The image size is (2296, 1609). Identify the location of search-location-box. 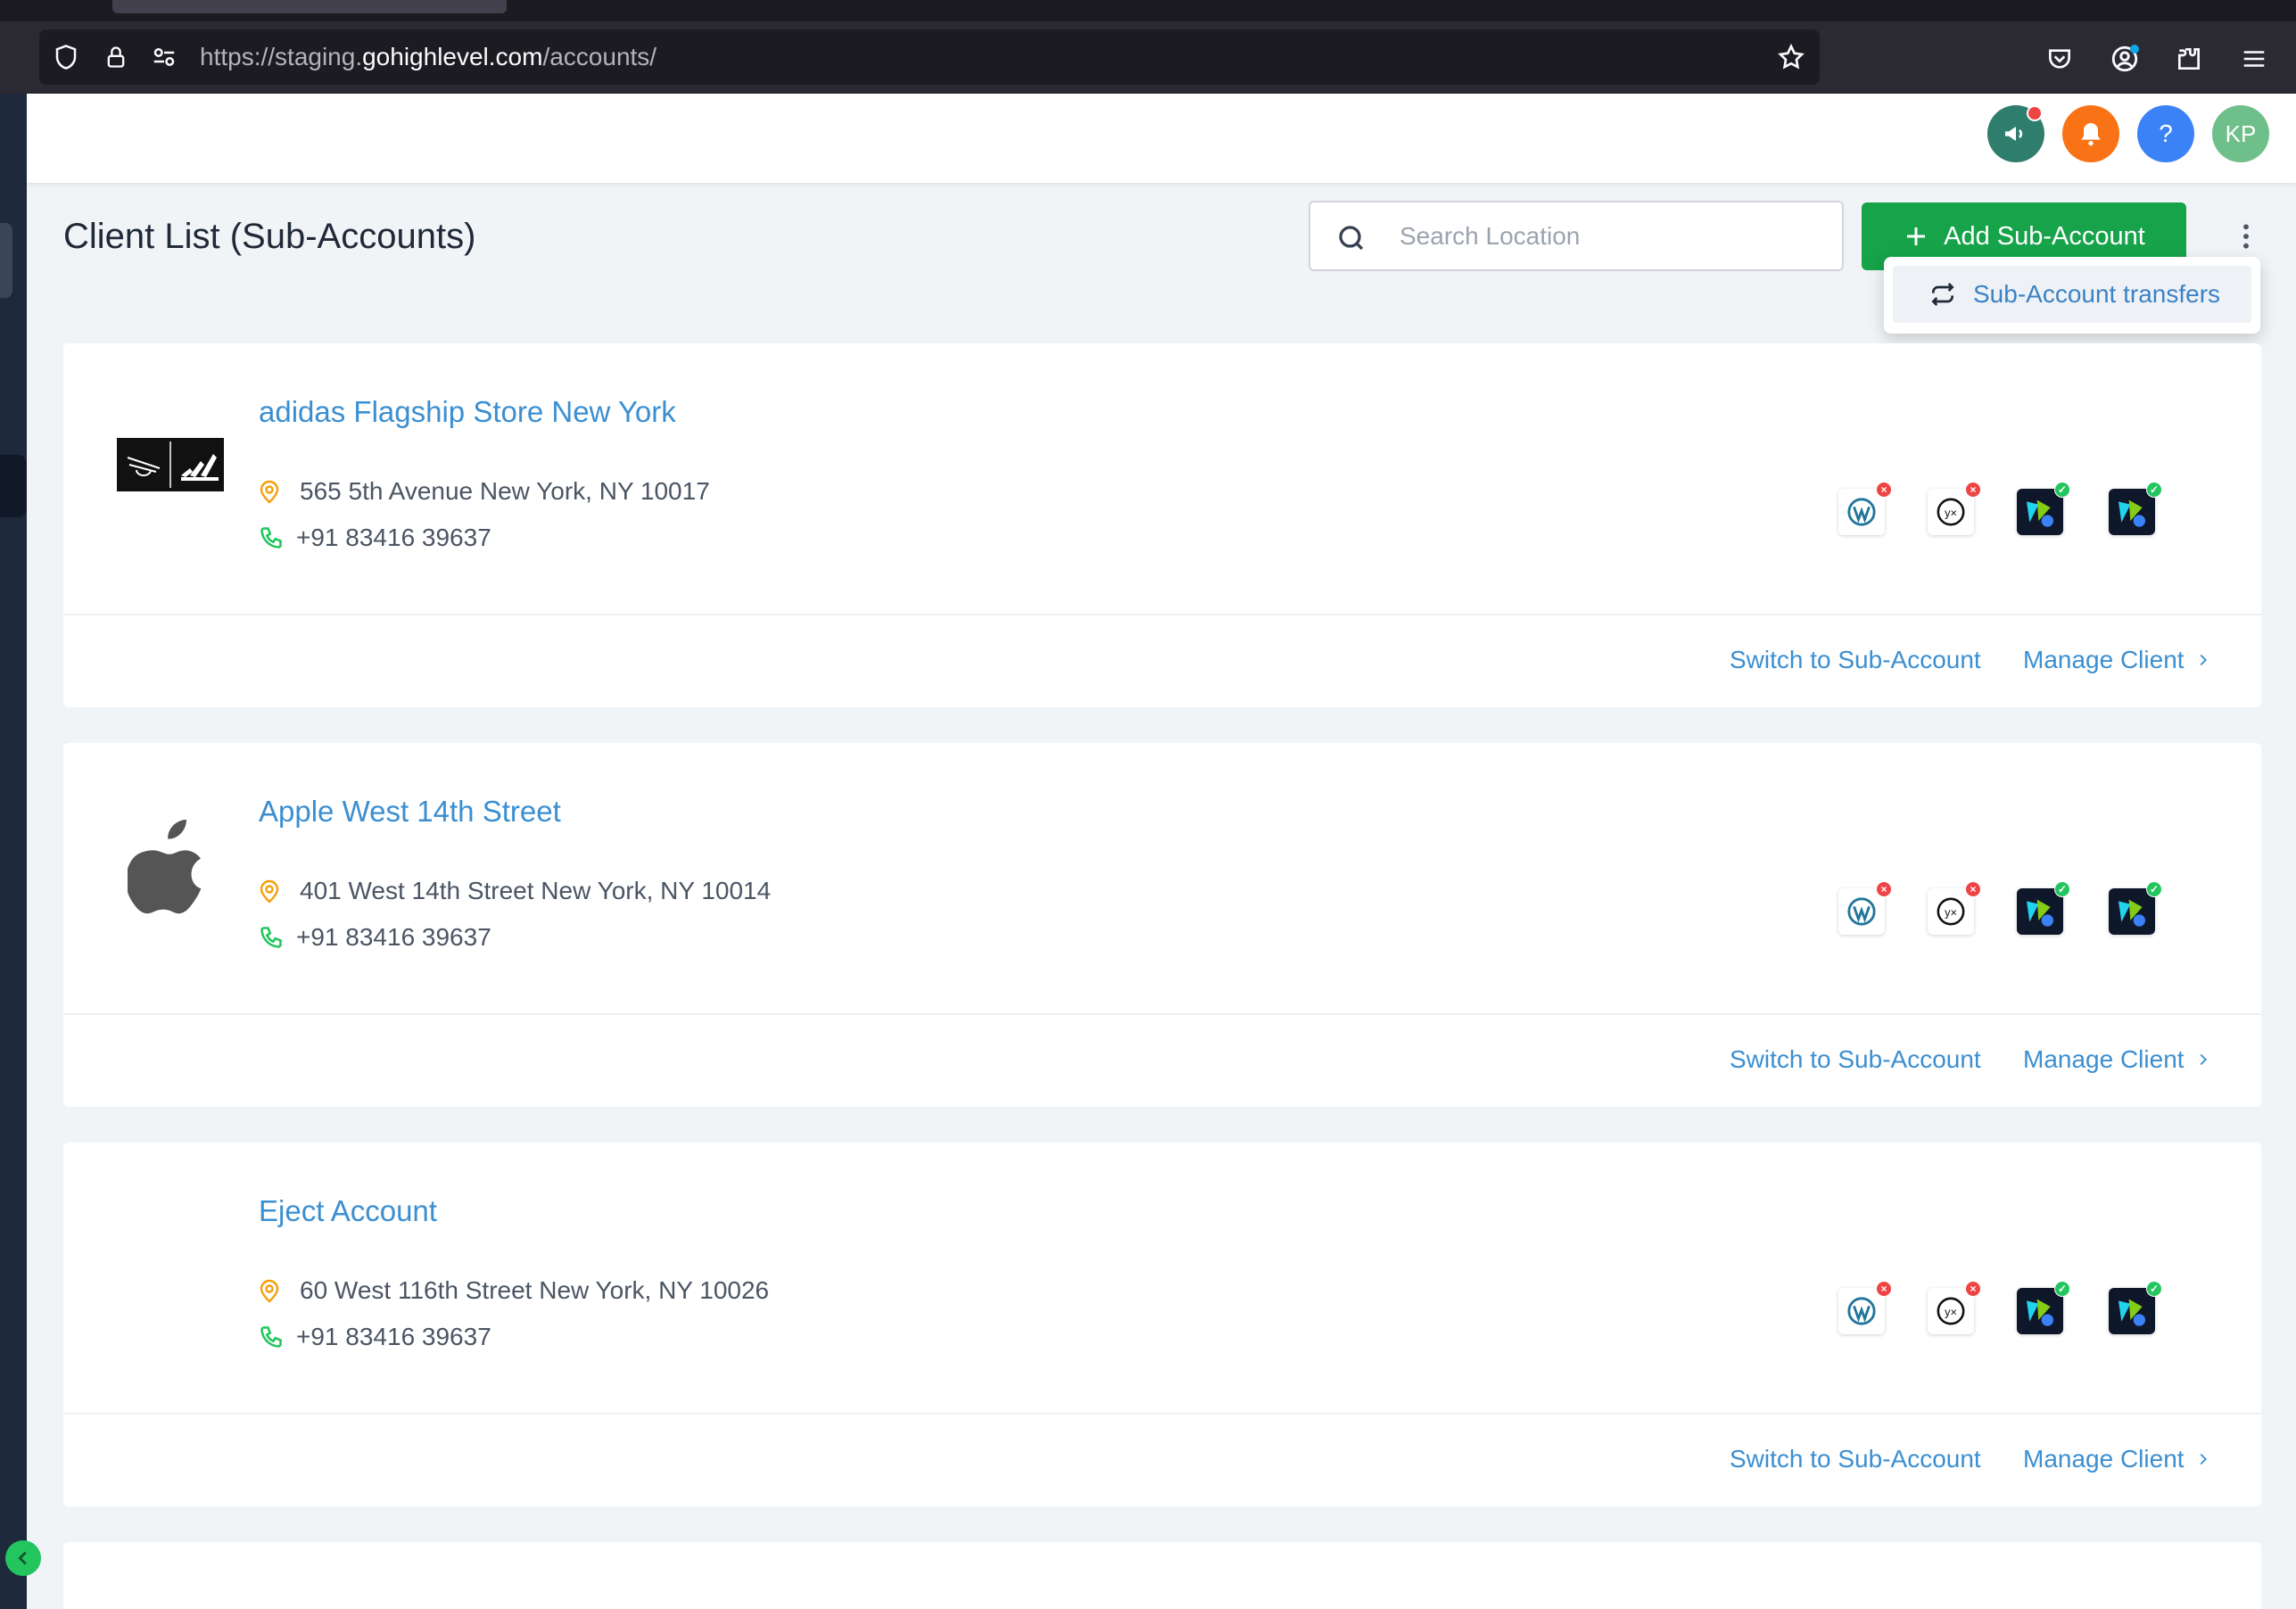
(1576, 236).